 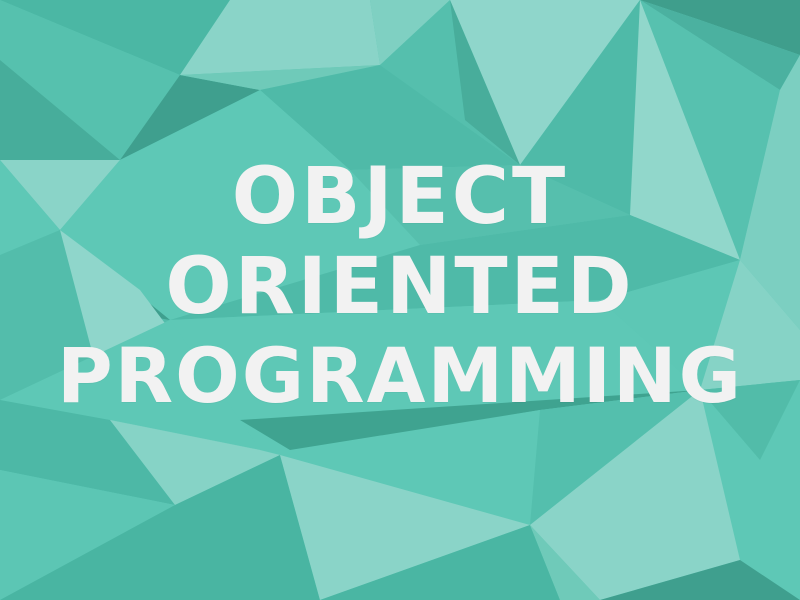 I want to click on title-line-object: OBJECT, so click(x=400, y=197).